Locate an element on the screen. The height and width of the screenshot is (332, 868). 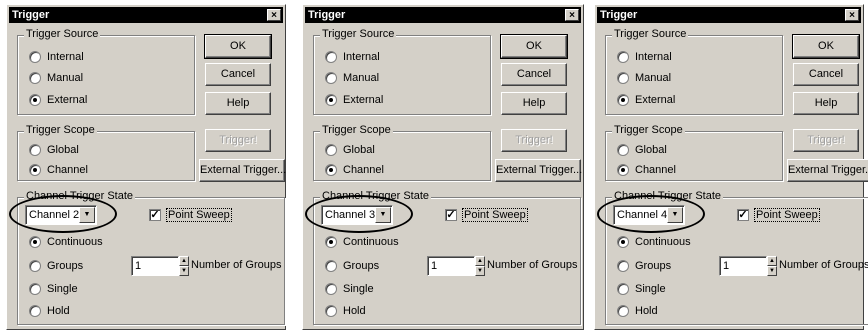
close-icon: × is located at coordinates (572, 15).